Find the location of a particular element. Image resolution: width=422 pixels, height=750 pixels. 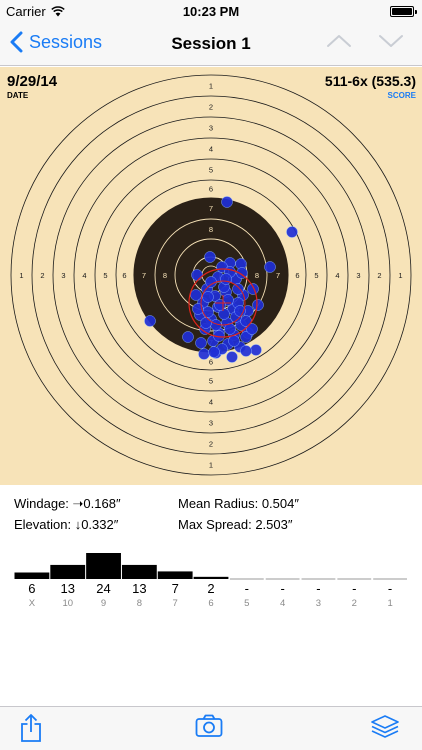

histogram-label-8: 8 is located at coordinates (139, 603).